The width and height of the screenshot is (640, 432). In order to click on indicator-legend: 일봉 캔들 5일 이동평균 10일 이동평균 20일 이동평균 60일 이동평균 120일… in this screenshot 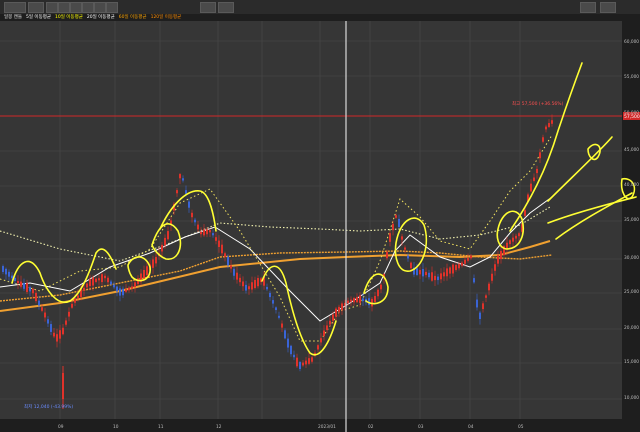, I will do `click(320, 17)`.